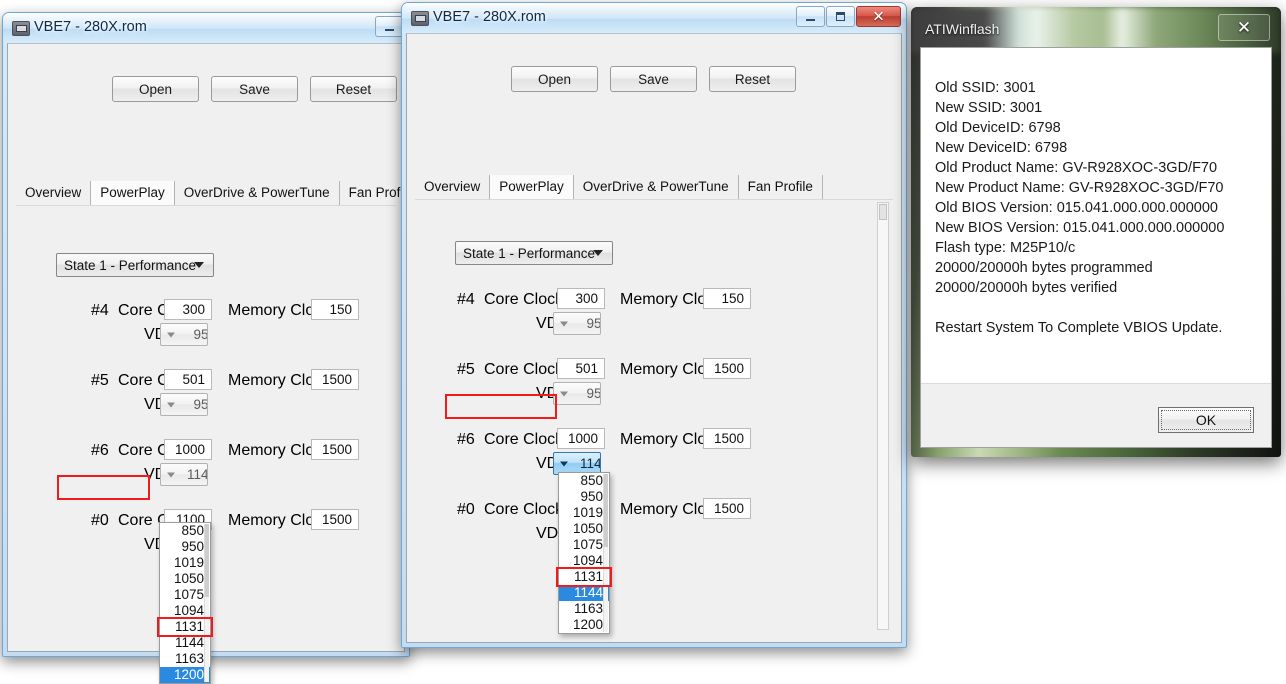 The image size is (1286, 684). I want to click on core-clock-label-4: Core Clock, so click(524, 299).